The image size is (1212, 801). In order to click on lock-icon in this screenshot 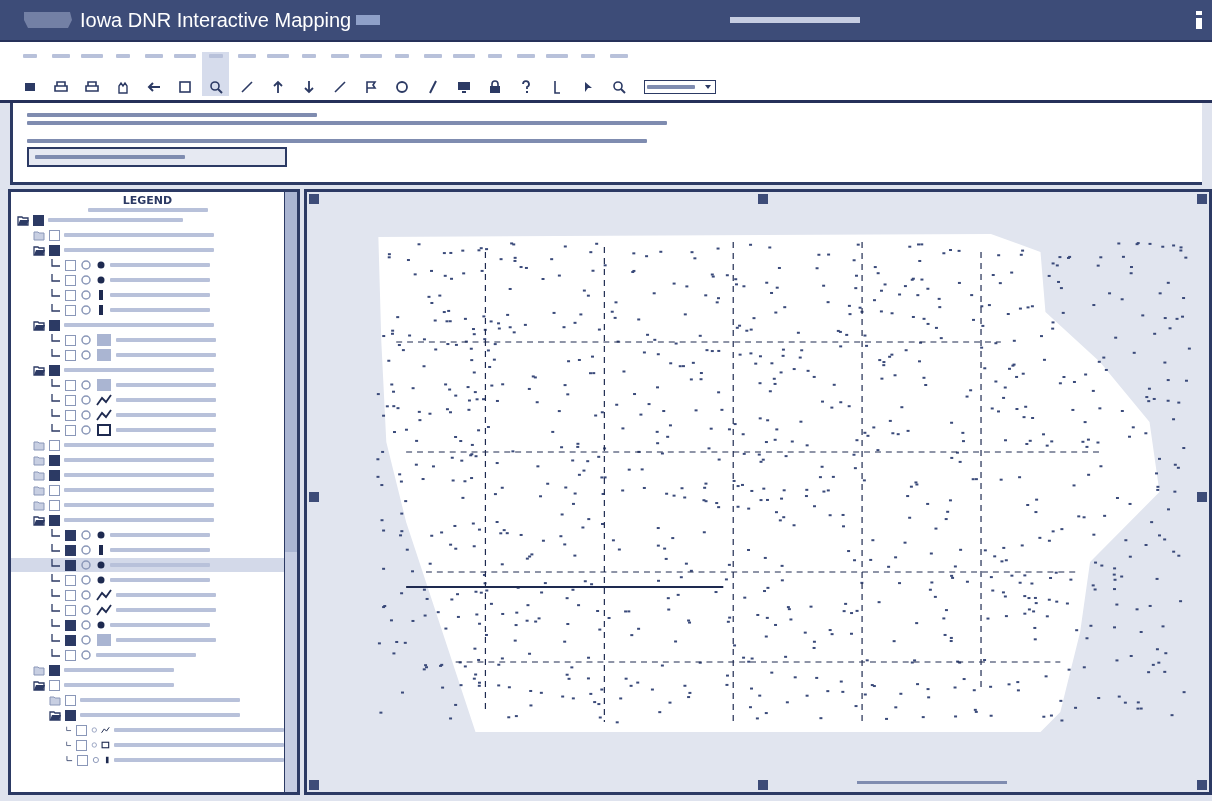, I will do `click(494, 87)`.